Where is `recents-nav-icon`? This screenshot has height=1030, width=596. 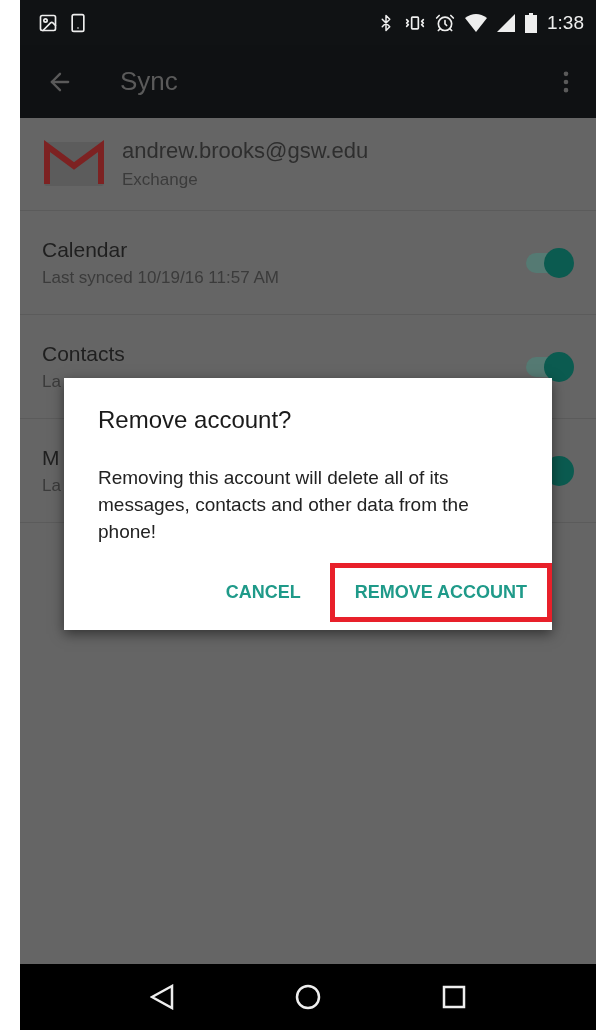 recents-nav-icon is located at coordinates (453, 997).